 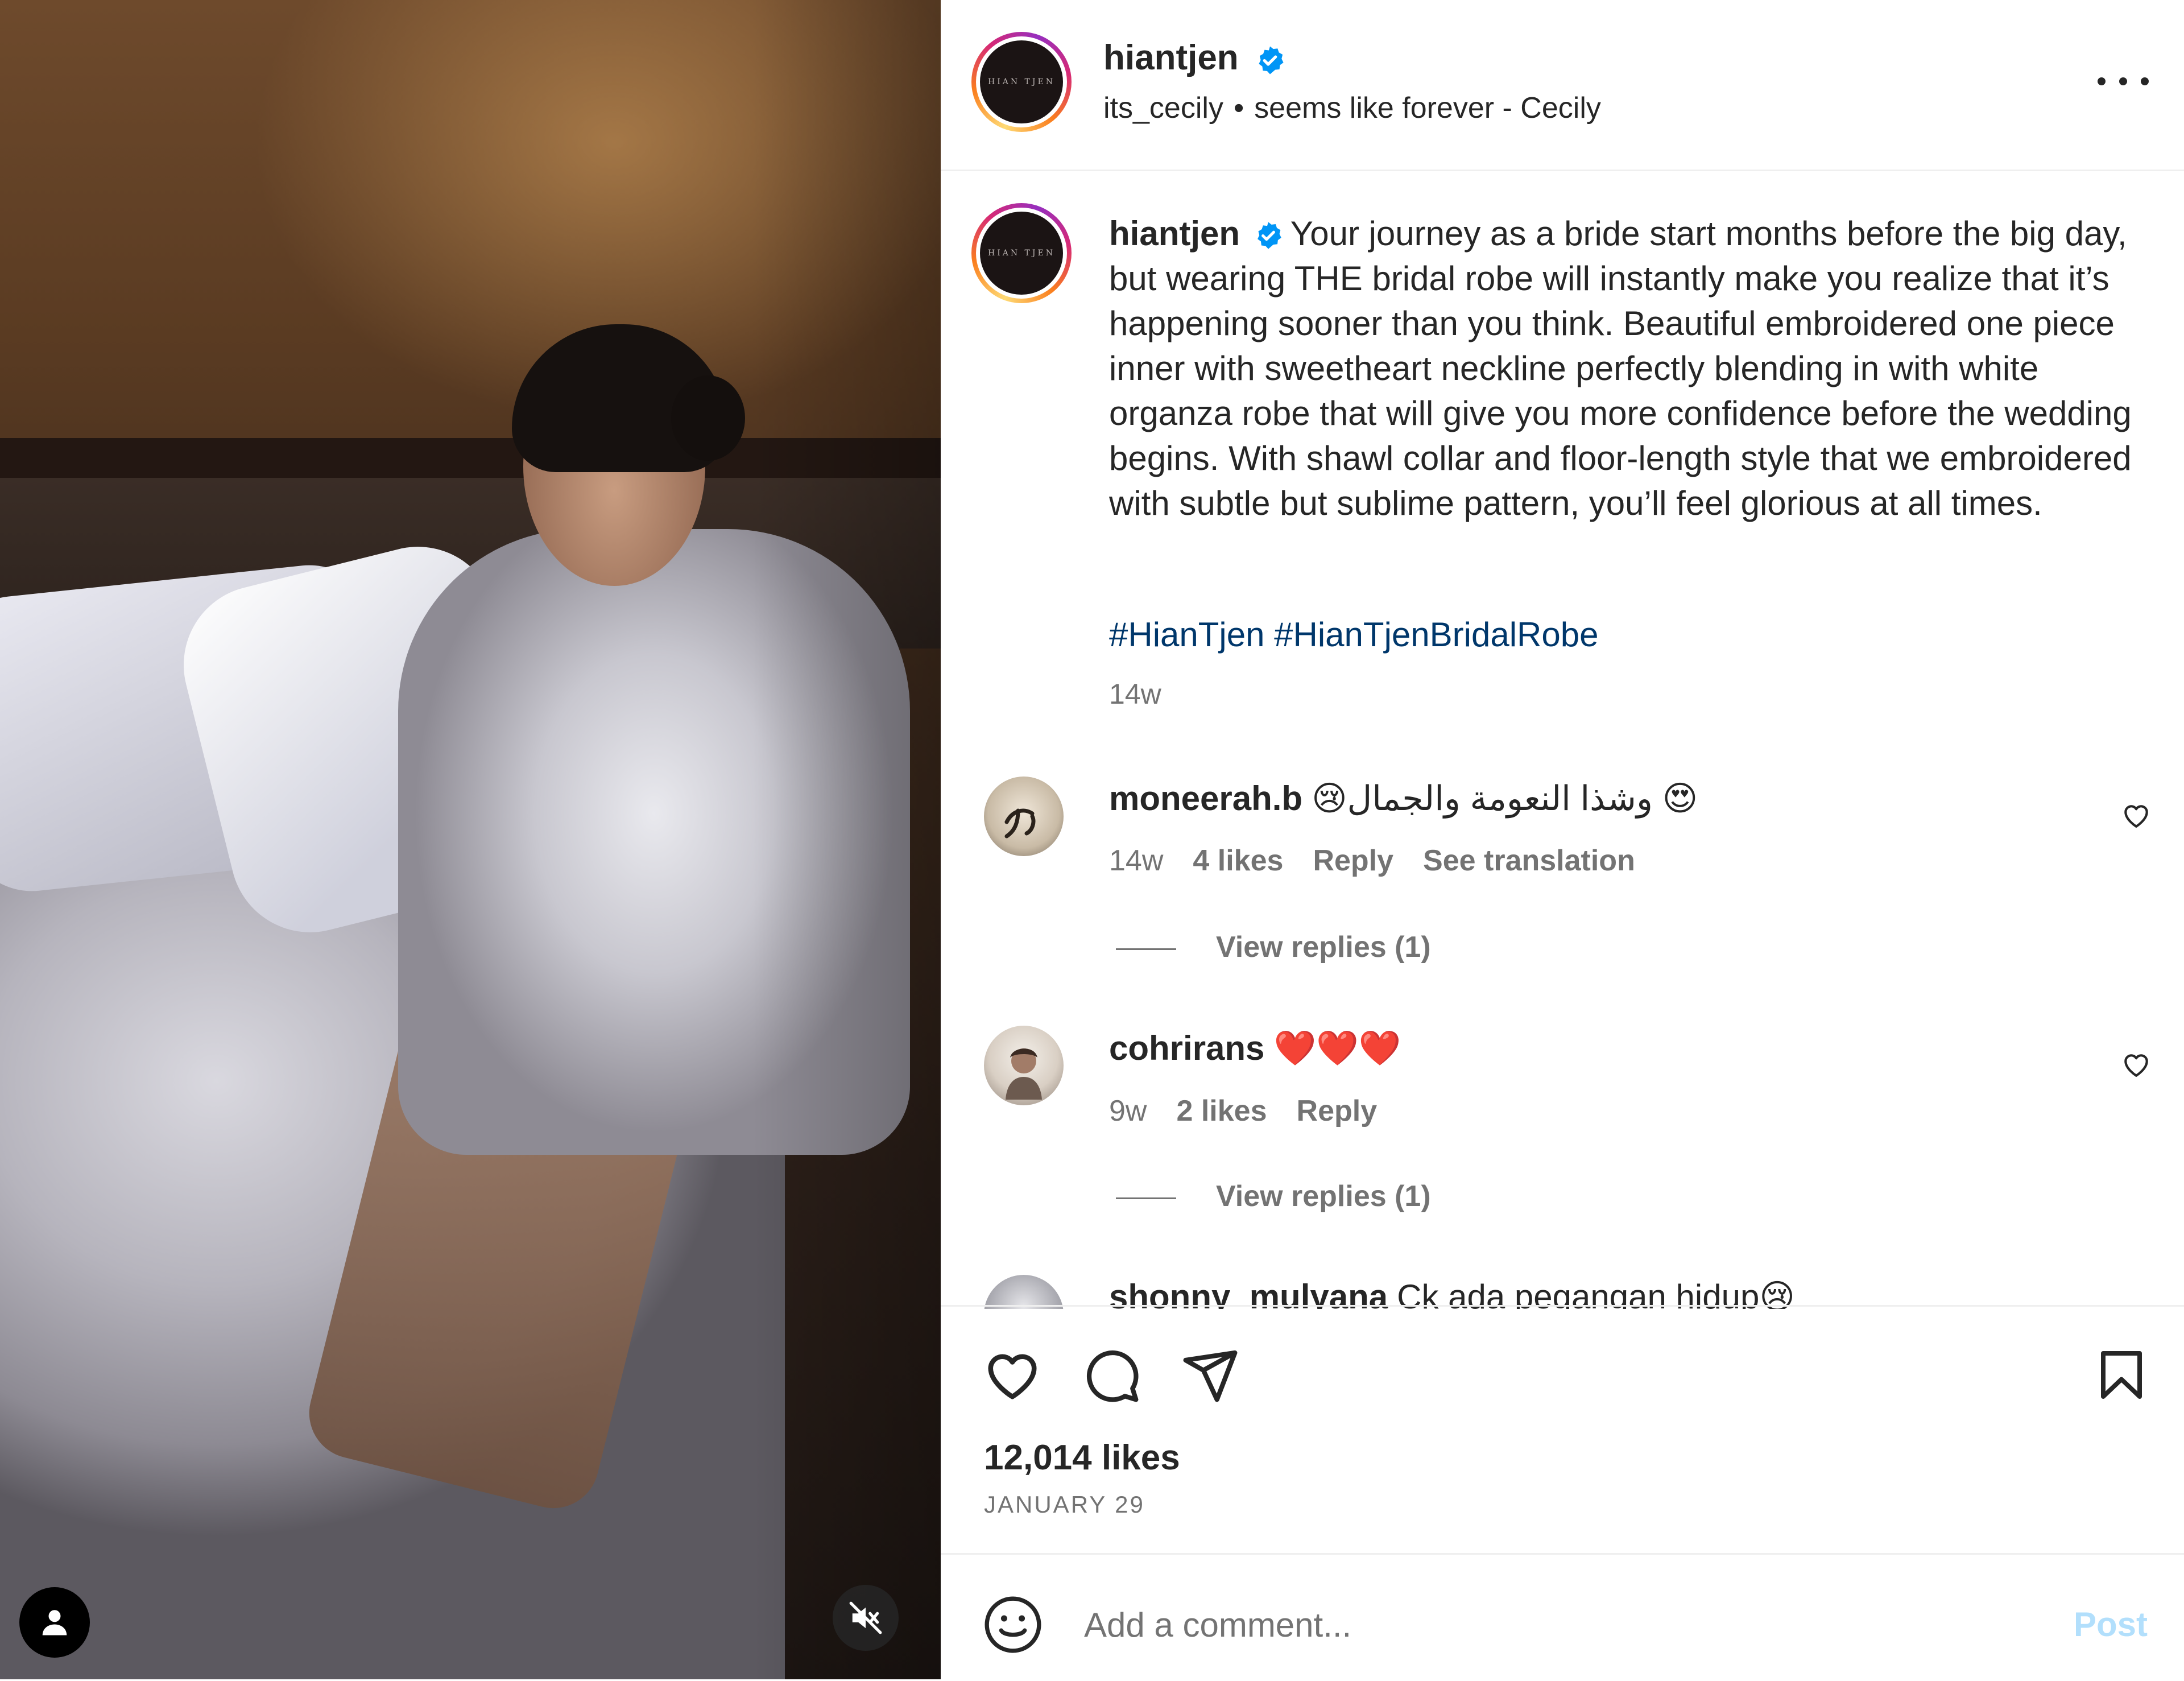 I want to click on comment-likes: 2 likes, so click(x=1221, y=1110).